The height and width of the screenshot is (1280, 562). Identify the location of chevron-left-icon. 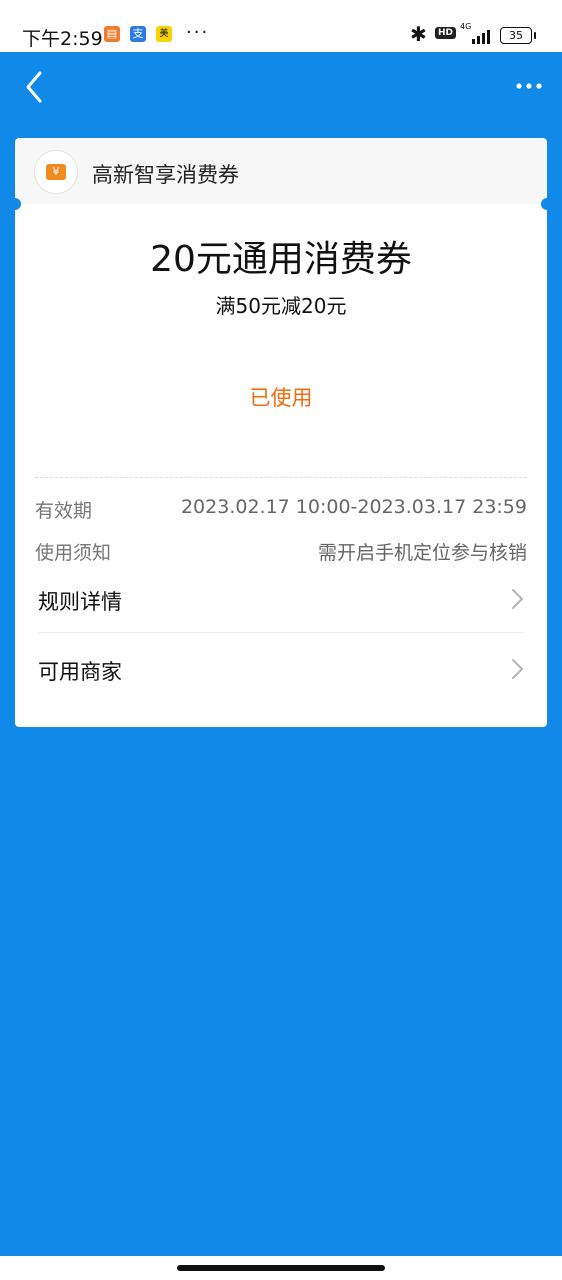
(34, 87).